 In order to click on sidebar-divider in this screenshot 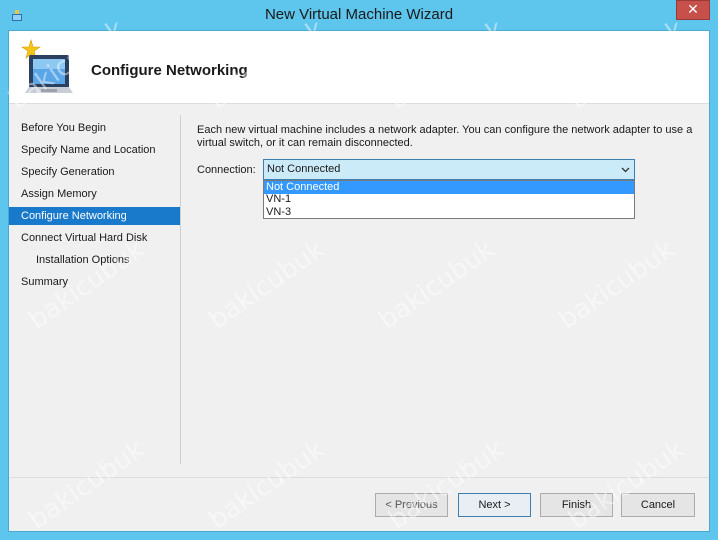, I will do `click(180, 289)`.